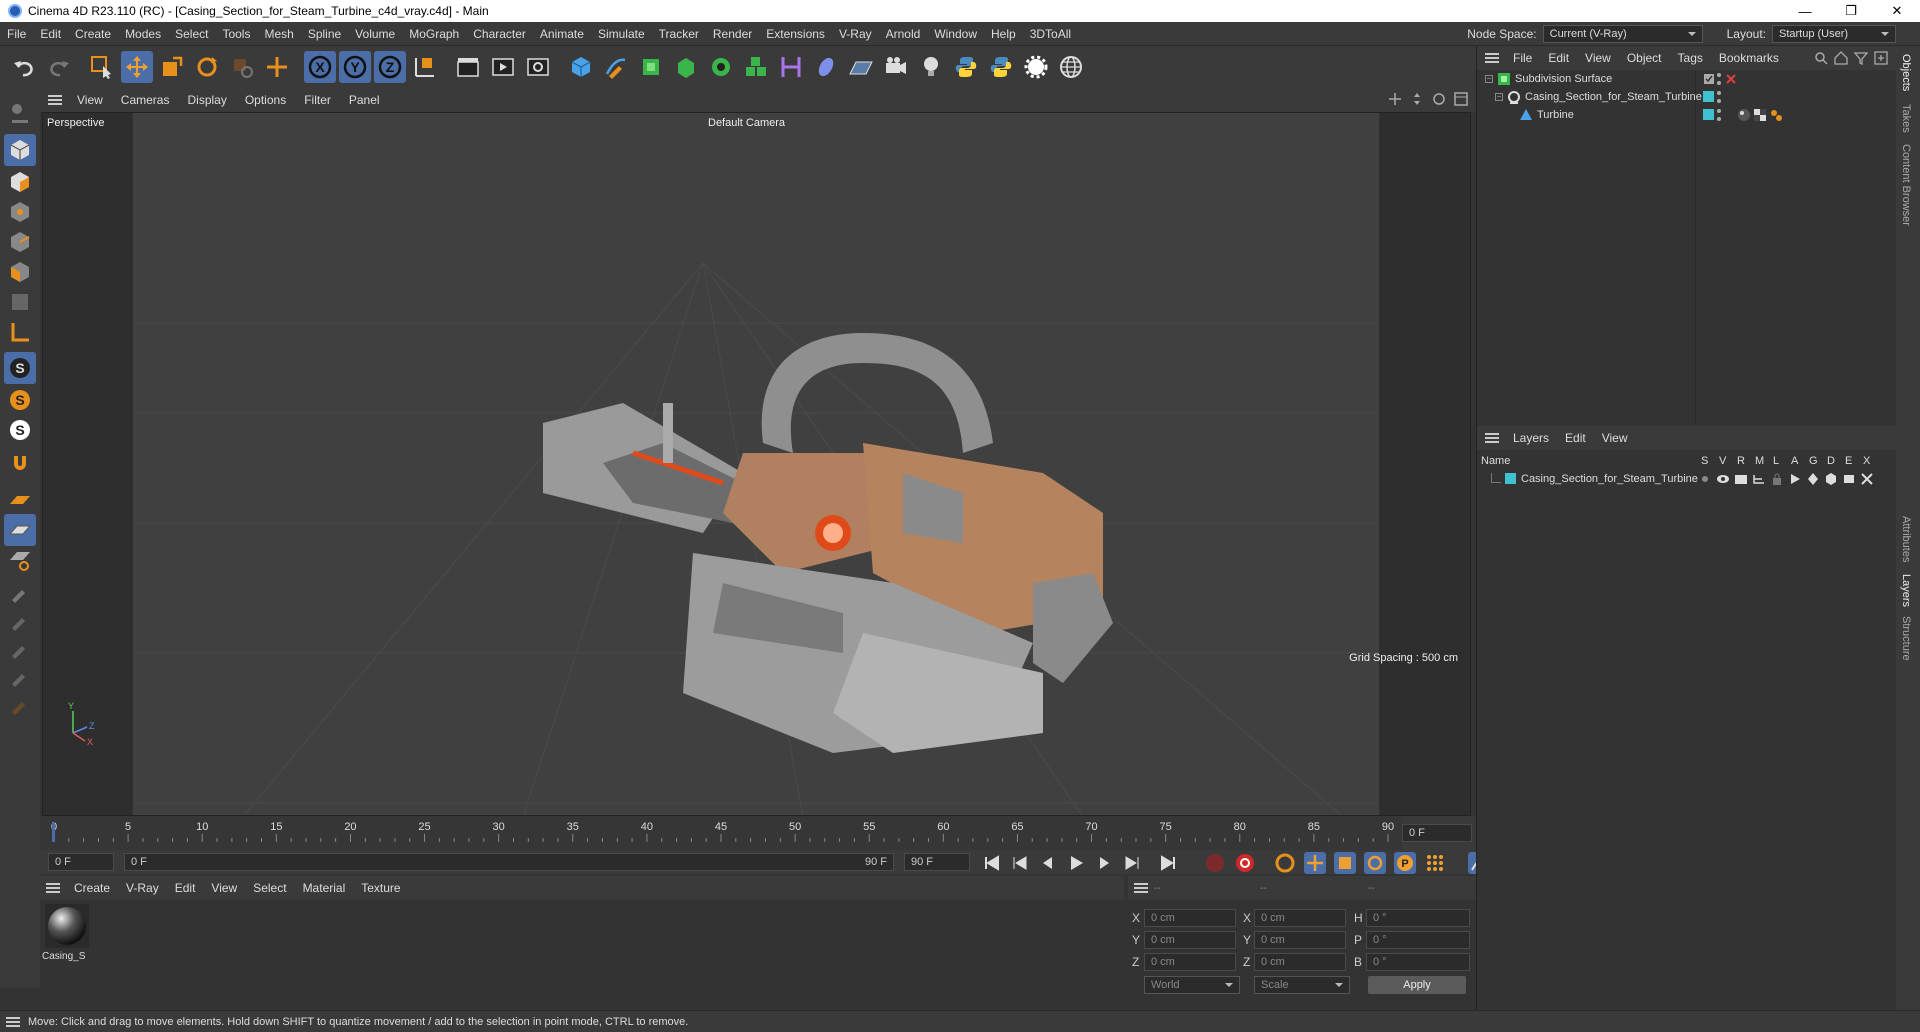  What do you see at coordinates (1906, 185) in the screenshot?
I see `side-tab-content-browser: Content Browser` at bounding box center [1906, 185].